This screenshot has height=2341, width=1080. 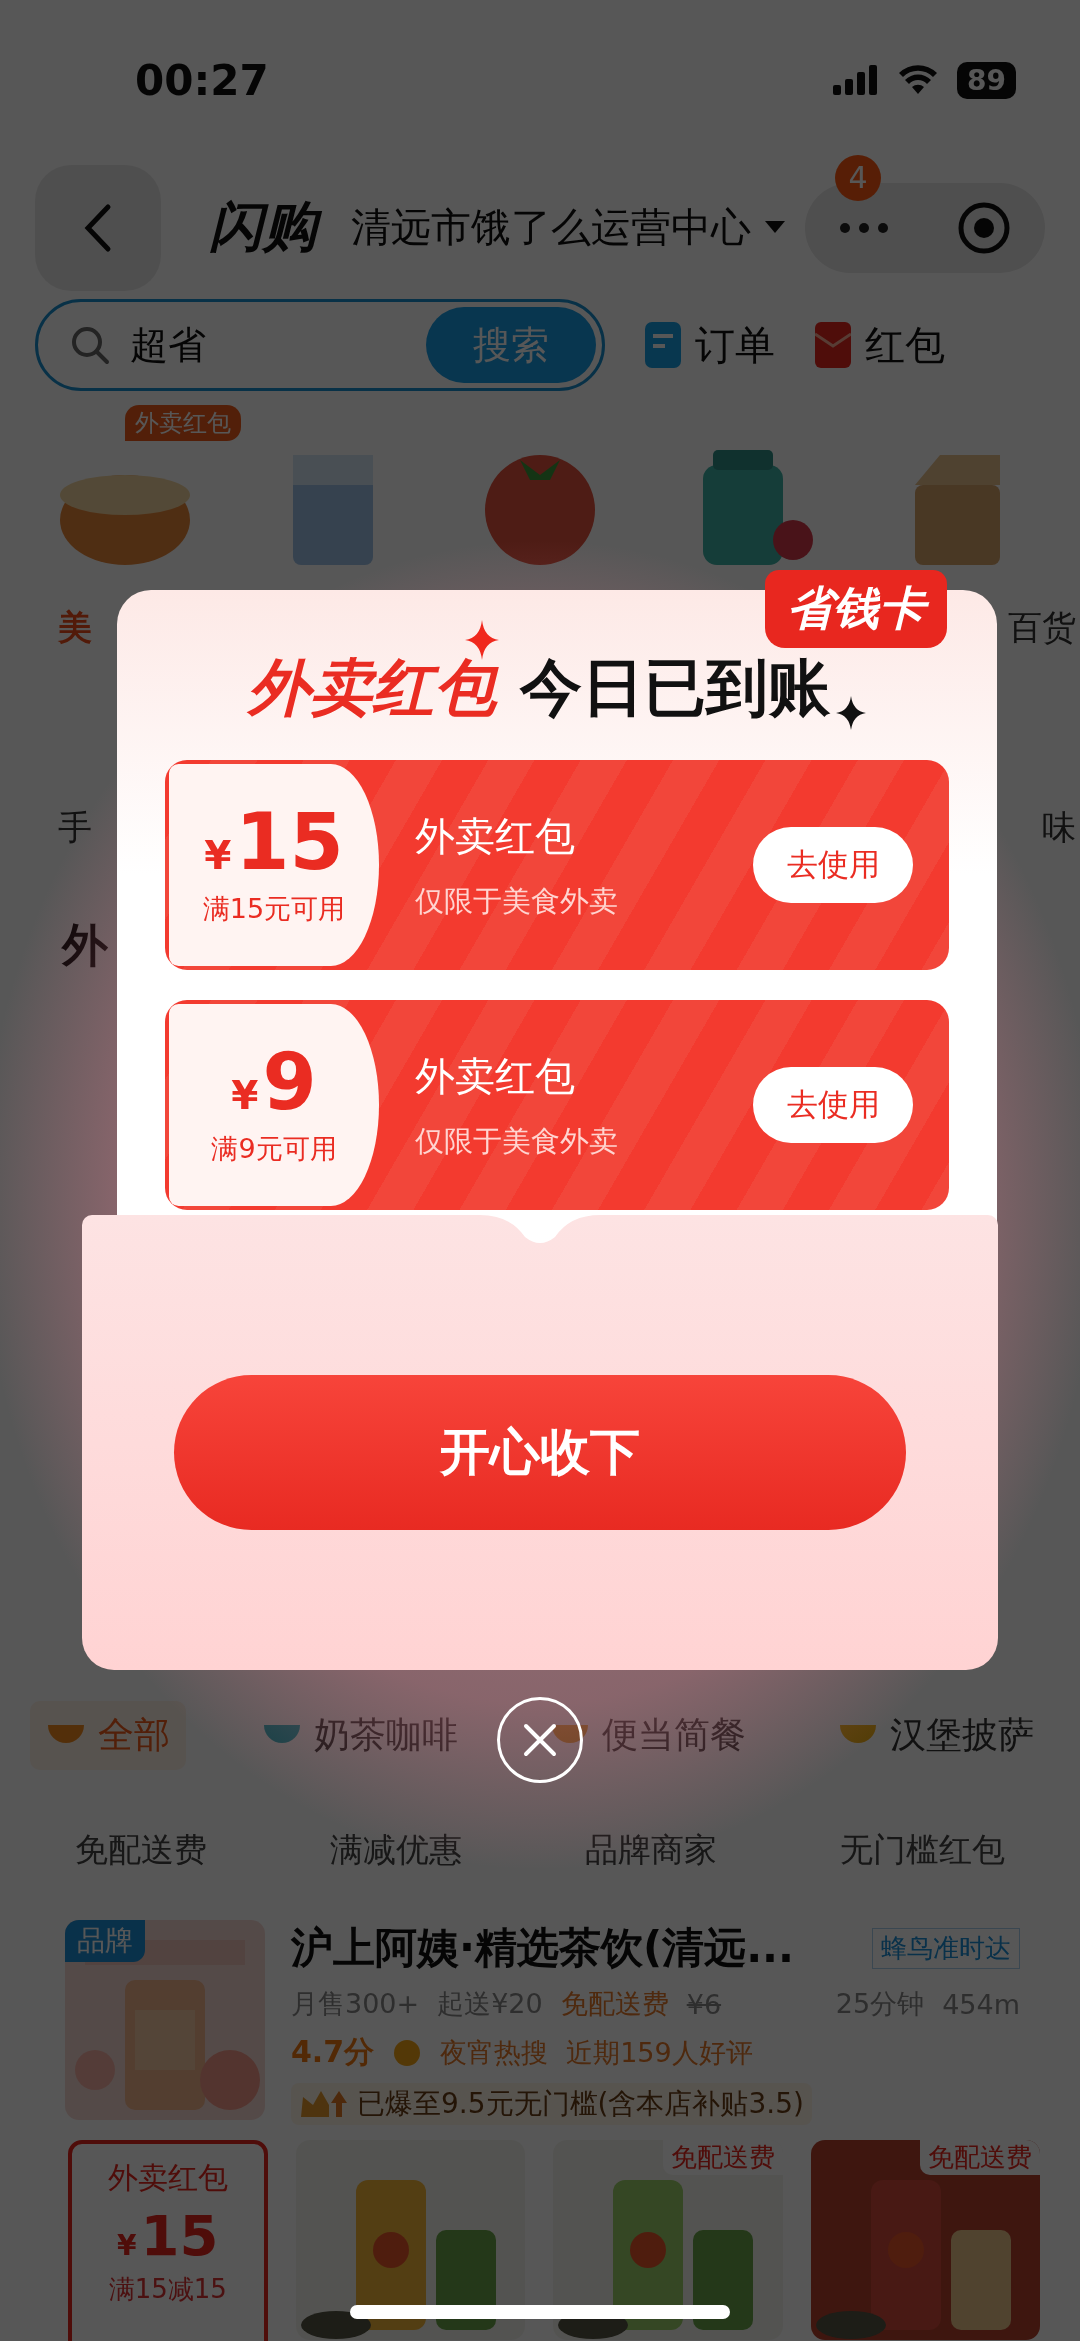 What do you see at coordinates (75, 835) in the screenshot?
I see `category-label: 手` at bounding box center [75, 835].